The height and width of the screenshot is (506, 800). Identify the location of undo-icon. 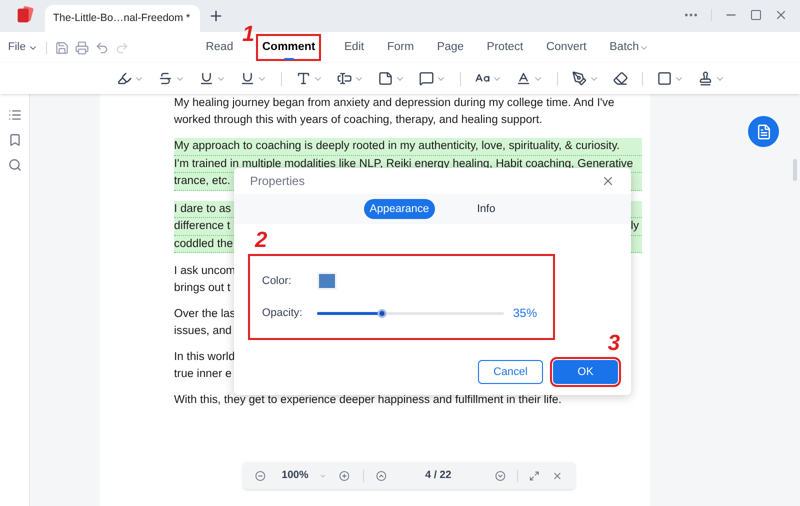
(101, 47).